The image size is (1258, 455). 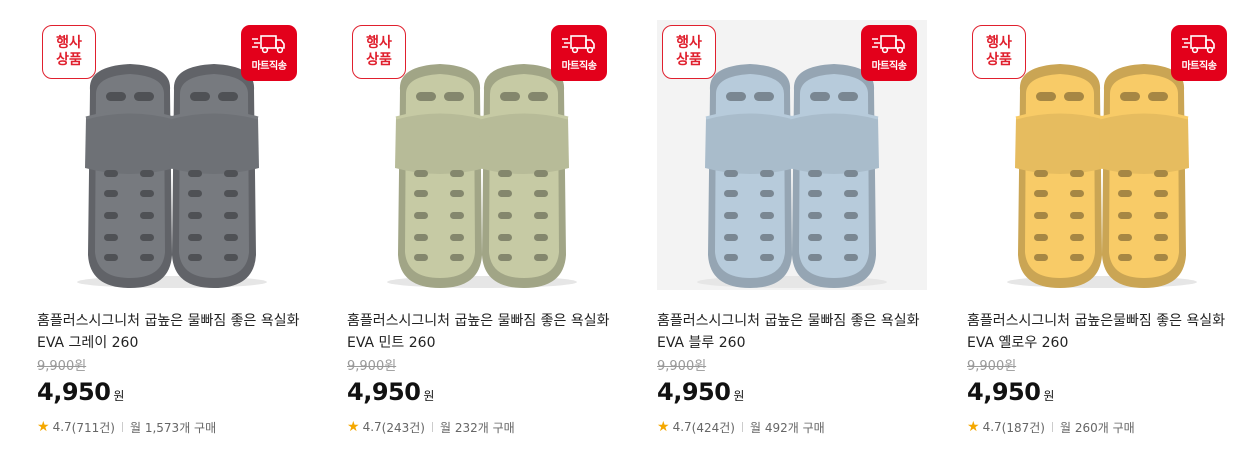 What do you see at coordinates (174, 343) in the screenshot?
I see `product-title-line2: EVA 그레이 260` at bounding box center [174, 343].